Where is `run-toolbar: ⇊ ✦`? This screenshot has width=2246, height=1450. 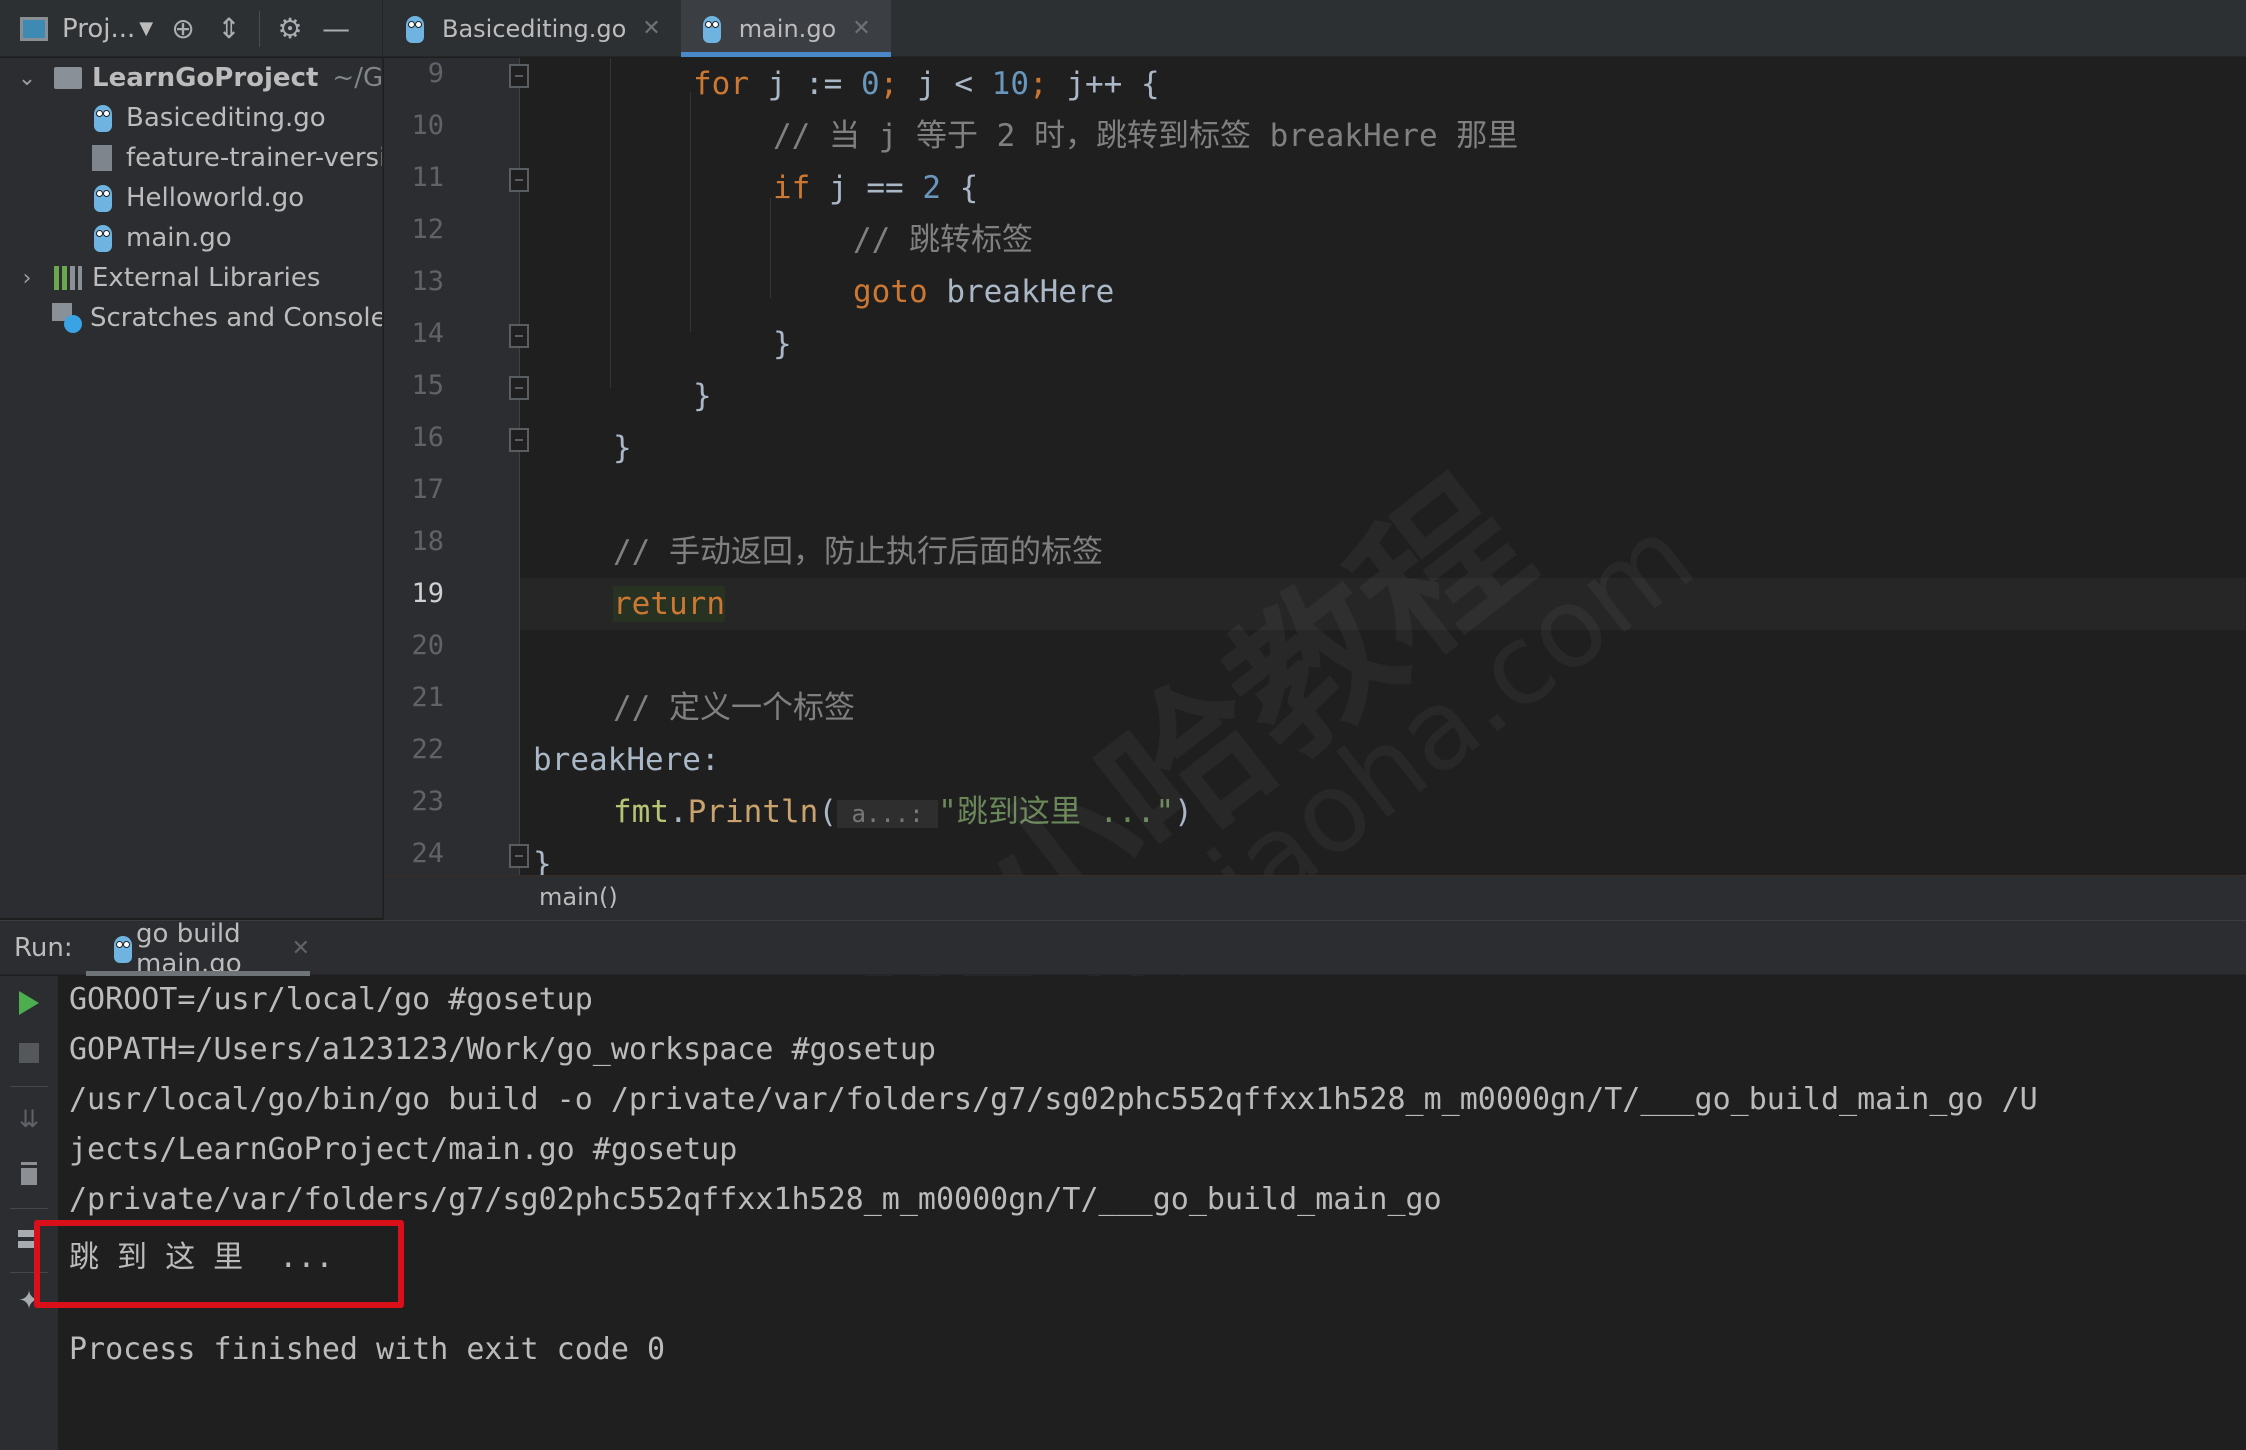 run-toolbar: ⇊ ✦ is located at coordinates (29, 1213).